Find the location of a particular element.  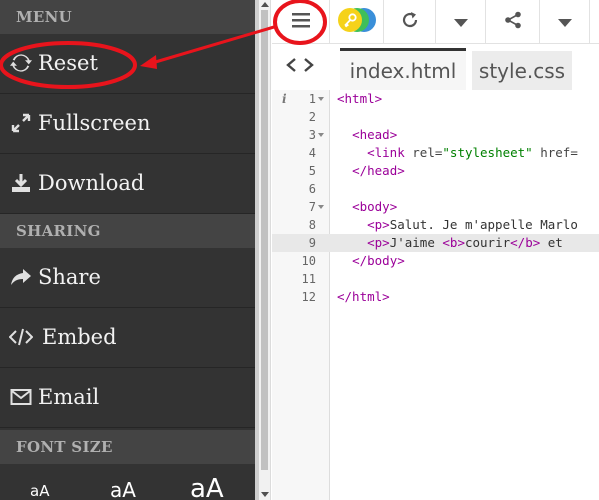

sharing-heading: SHARING is located at coordinates (127, 231).